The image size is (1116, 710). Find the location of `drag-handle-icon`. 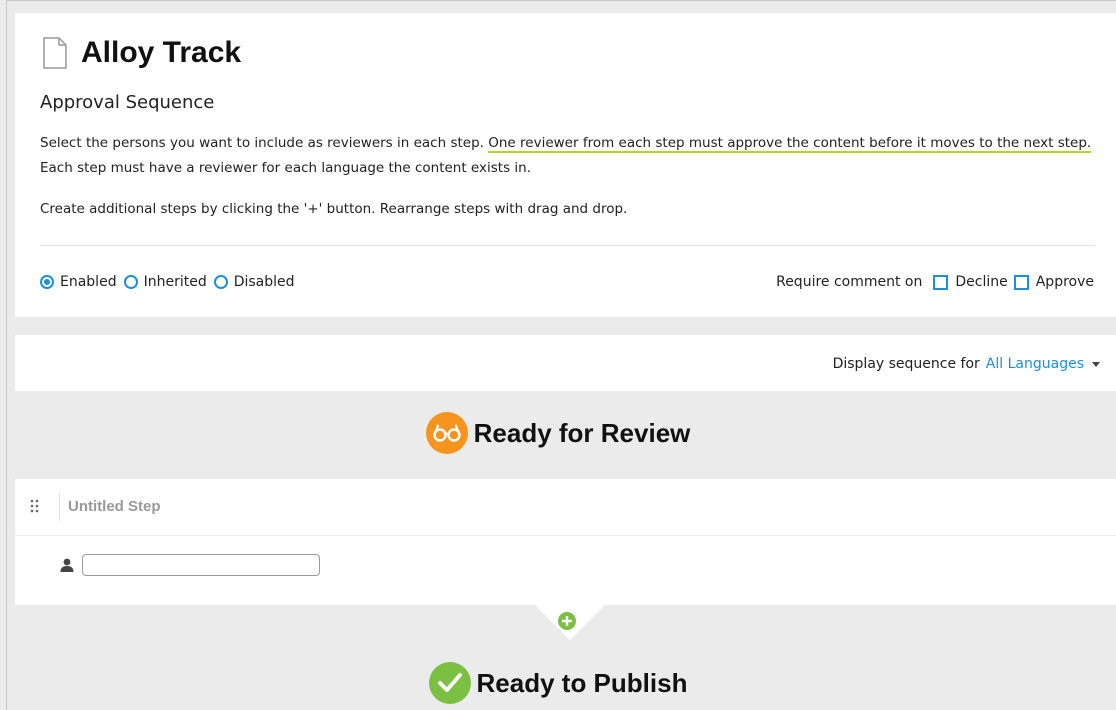

drag-handle-icon is located at coordinates (35, 506).